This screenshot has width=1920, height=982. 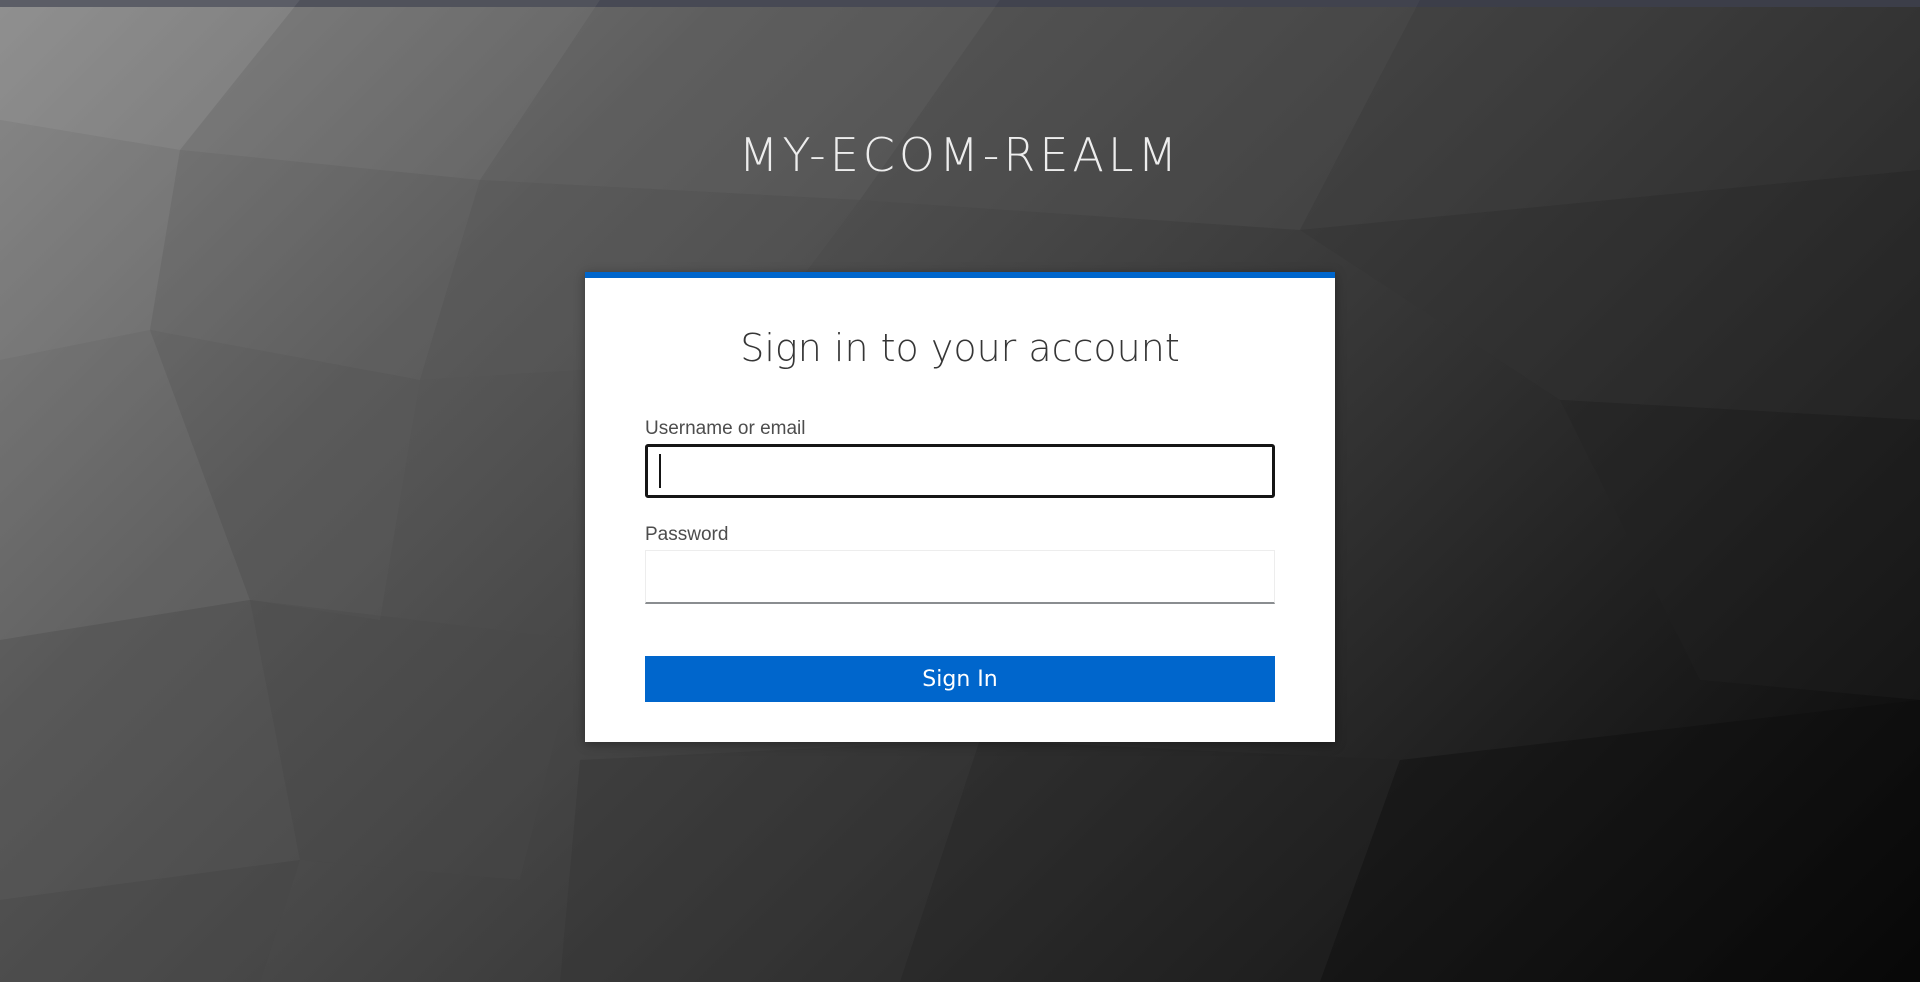 I want to click on login-heading: Sign in to your account, so click(x=960, y=348).